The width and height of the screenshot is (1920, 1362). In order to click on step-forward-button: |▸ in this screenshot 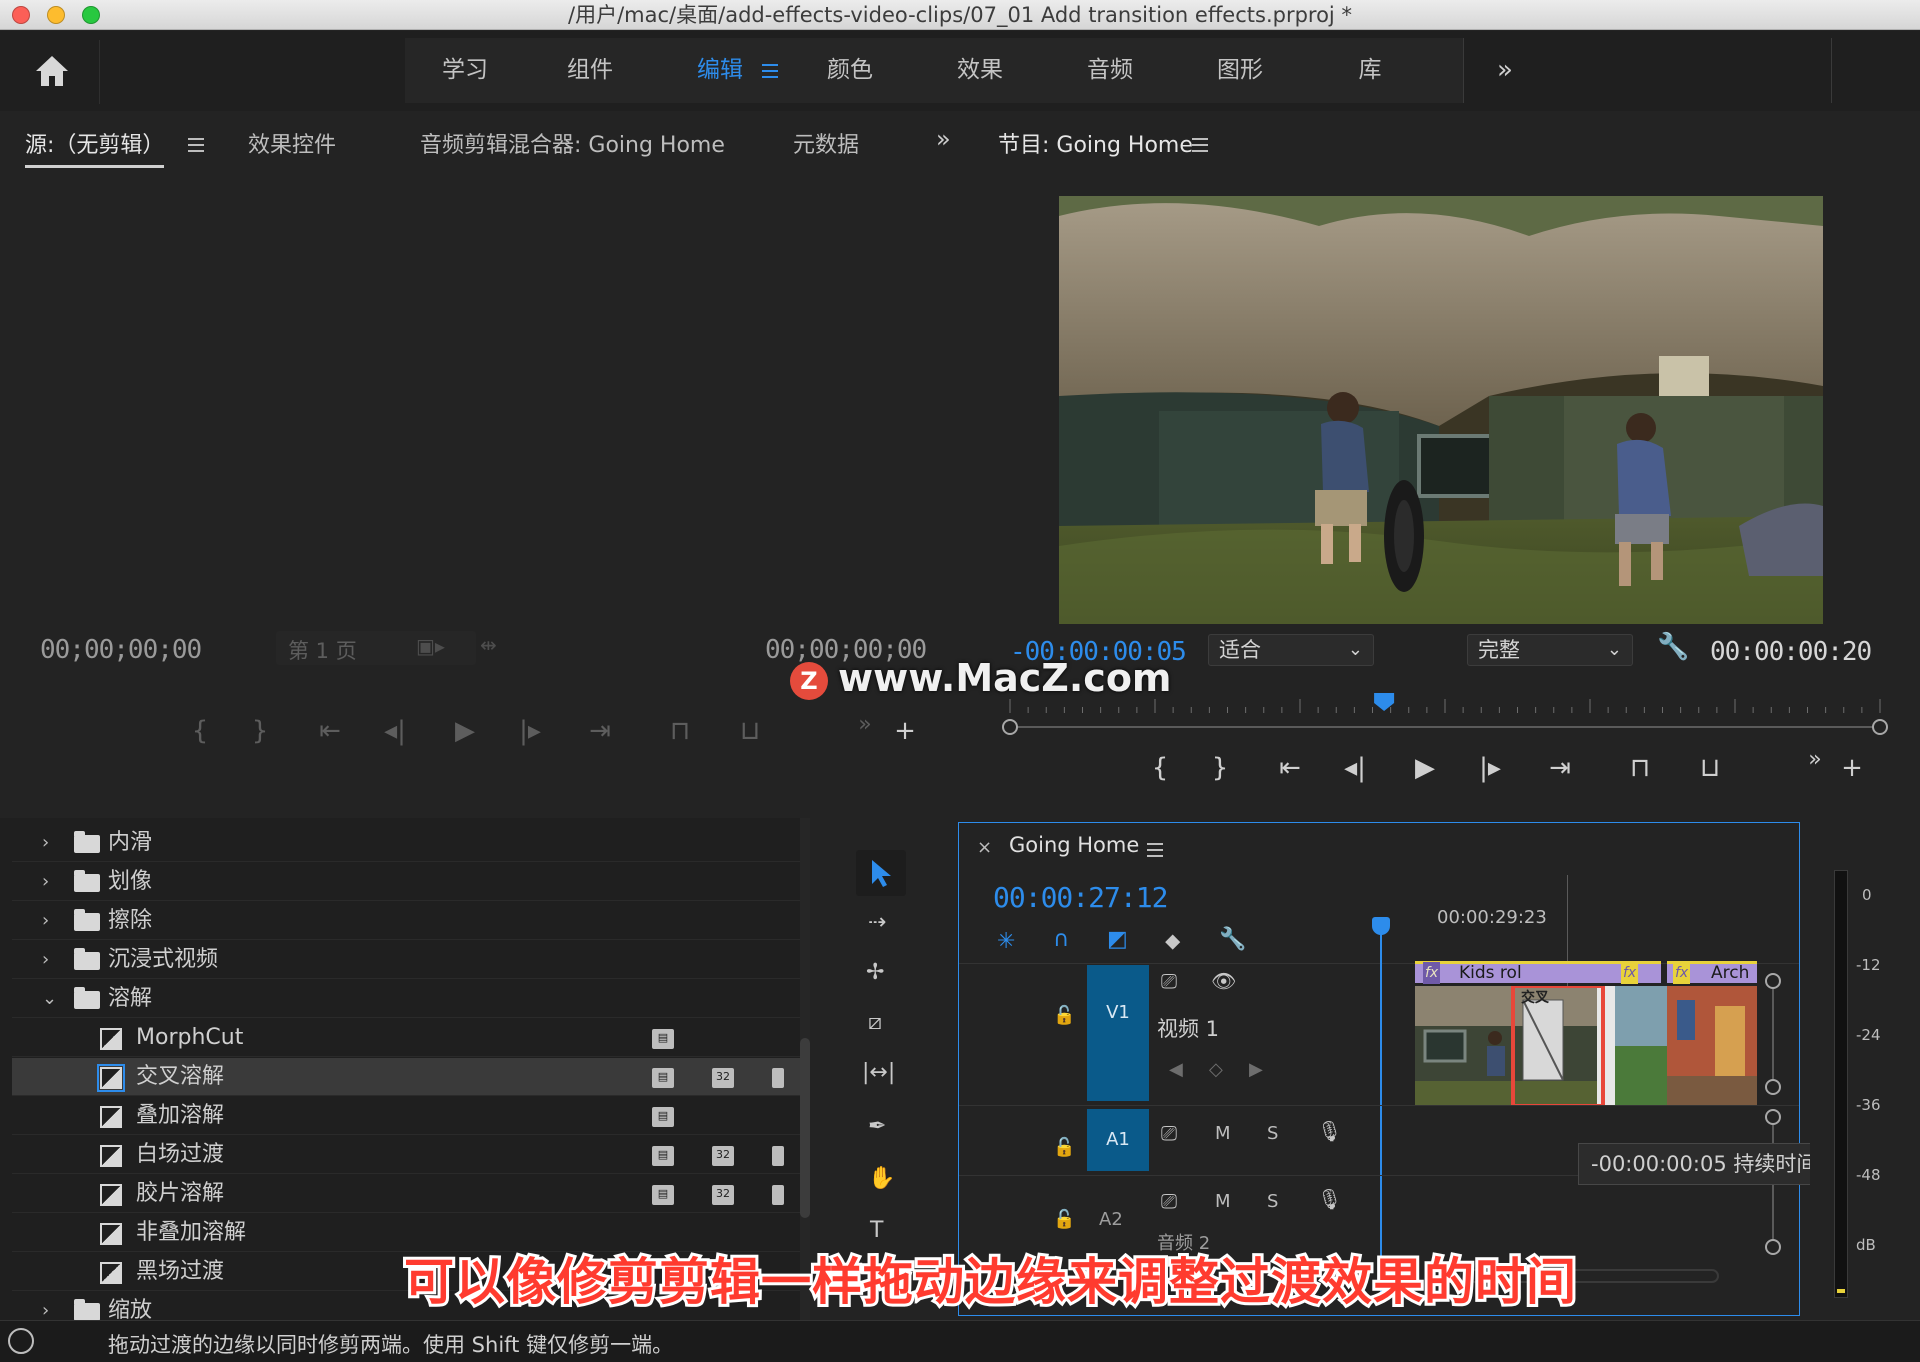, I will do `click(530, 731)`.